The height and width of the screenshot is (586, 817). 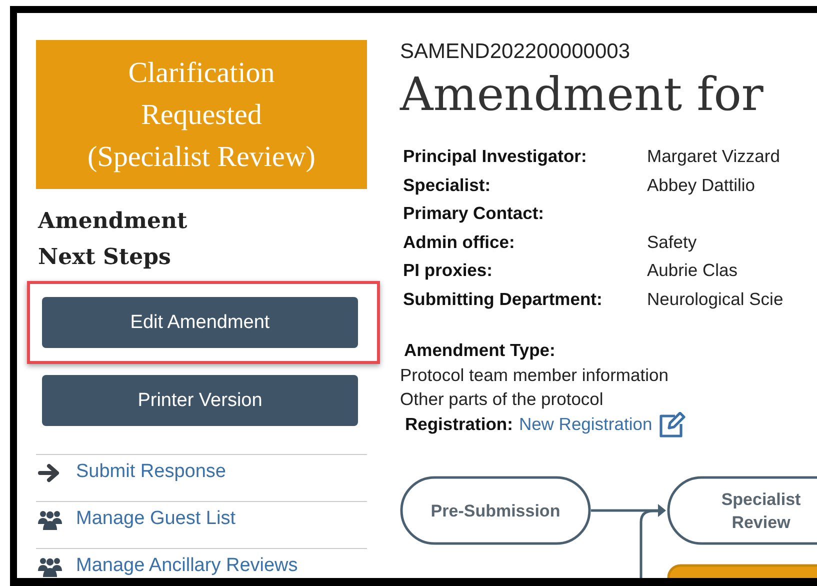 What do you see at coordinates (502, 399) in the screenshot?
I see `field-value: Other parts of the protocol` at bounding box center [502, 399].